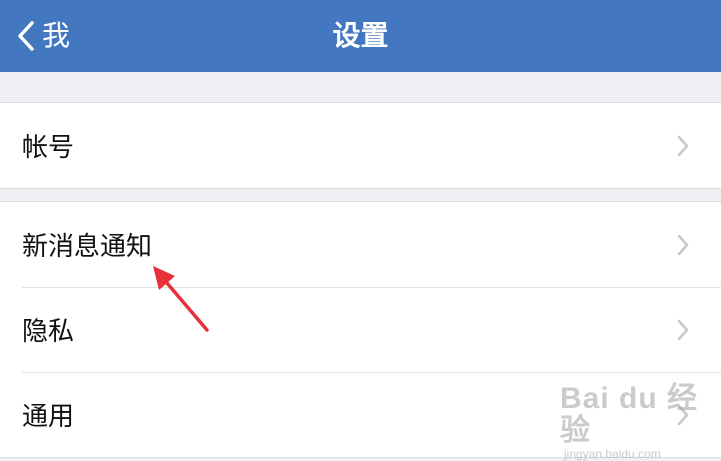 The width and height of the screenshot is (721, 461). What do you see at coordinates (612, 454) in the screenshot?
I see `watermark-sub: jingyan.baidu.com` at bounding box center [612, 454].